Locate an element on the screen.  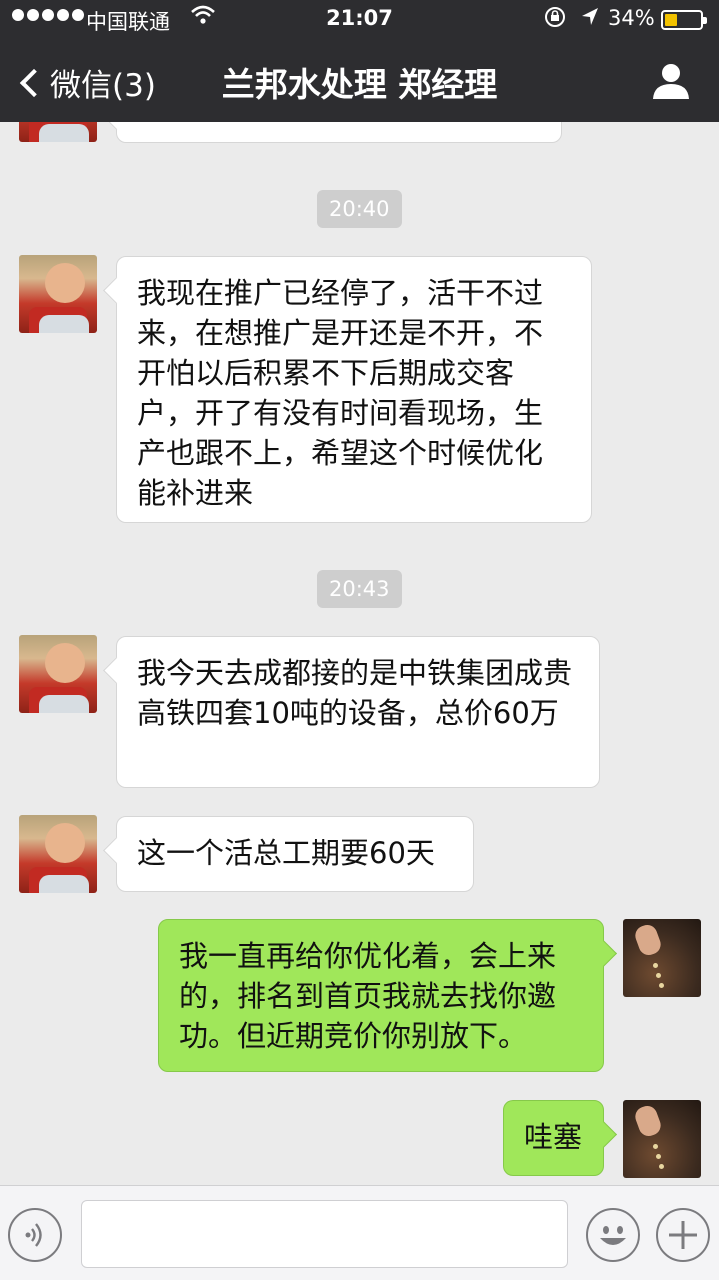
timestamp: 20:43 is located at coordinates (359, 589).